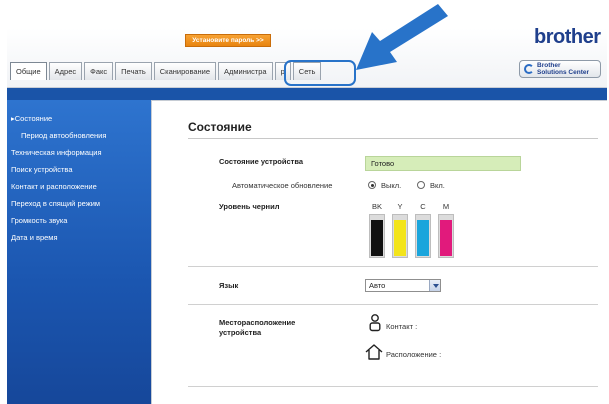  What do you see at coordinates (437, 185) in the screenshot?
I see `auto-refresh-on-label: Вкл.` at bounding box center [437, 185].